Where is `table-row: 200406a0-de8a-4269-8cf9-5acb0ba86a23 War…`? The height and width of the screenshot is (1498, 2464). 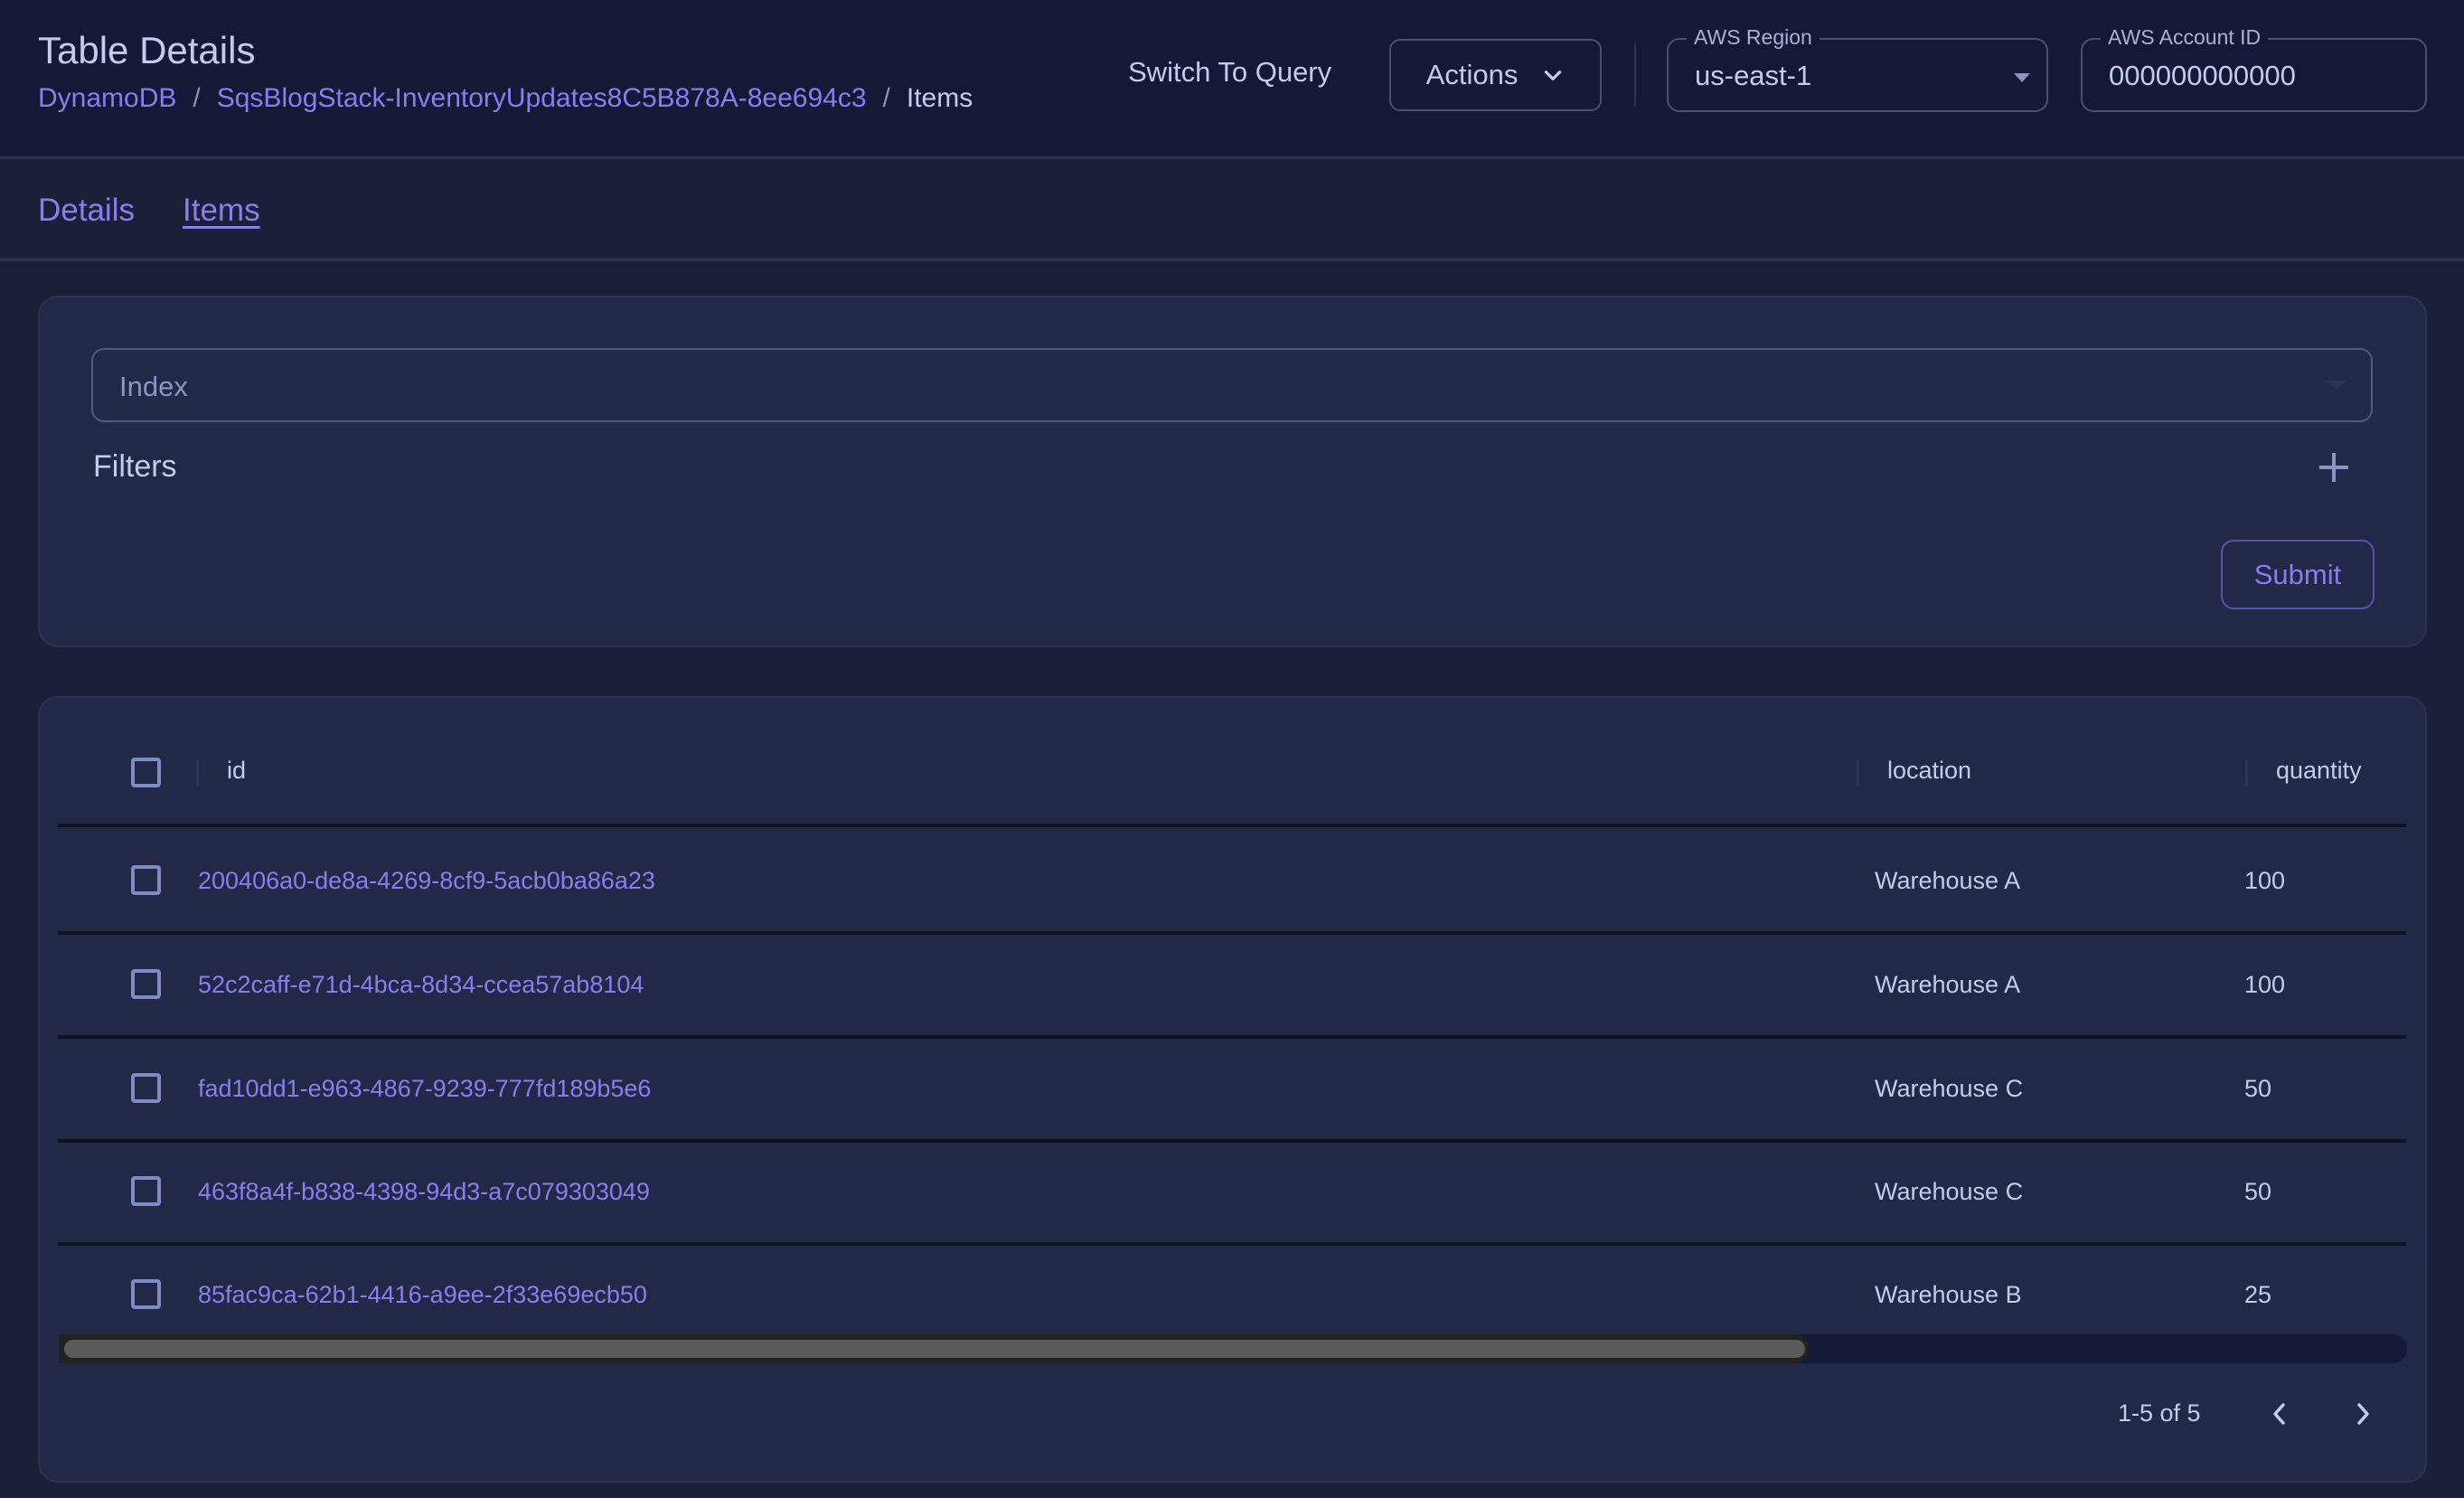
table-row: 200406a0-de8a-4269-8cf9-5acb0ba86a23 War… is located at coordinates (1232, 883).